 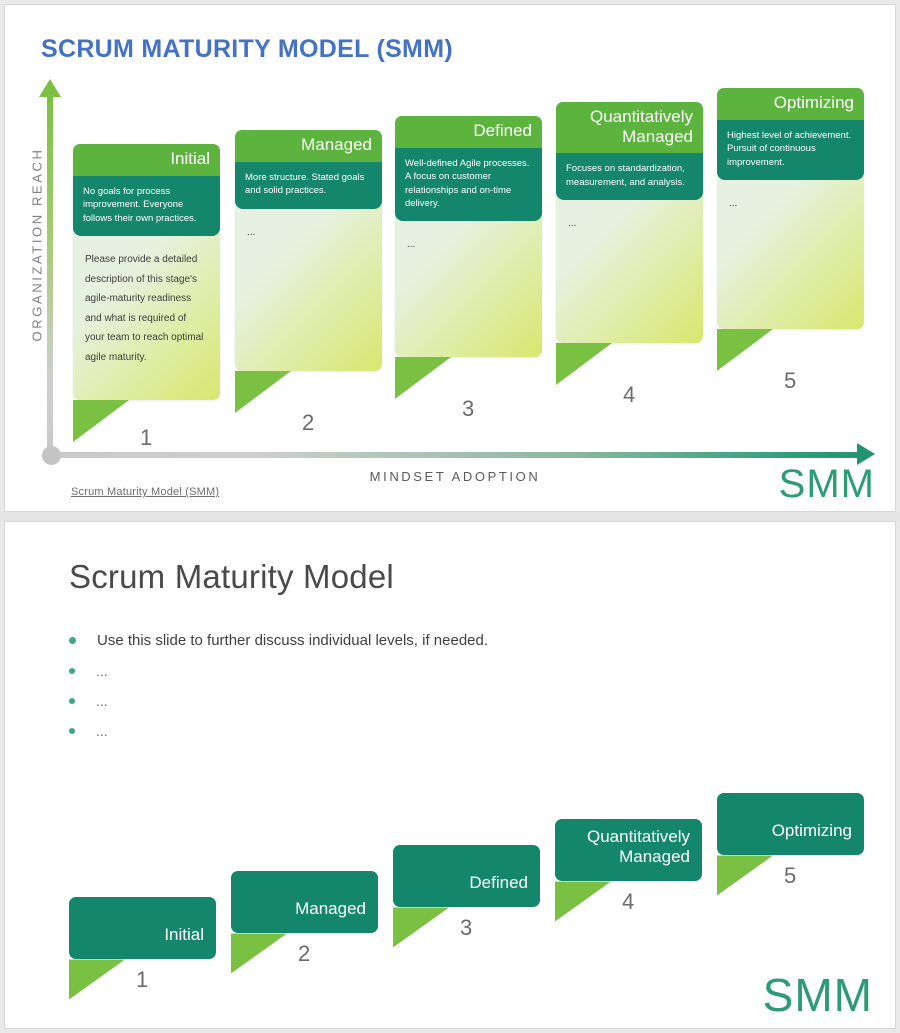 What do you see at coordinates (142, 980) in the screenshot?
I see `slide2-maturity-card-1-number: 1` at bounding box center [142, 980].